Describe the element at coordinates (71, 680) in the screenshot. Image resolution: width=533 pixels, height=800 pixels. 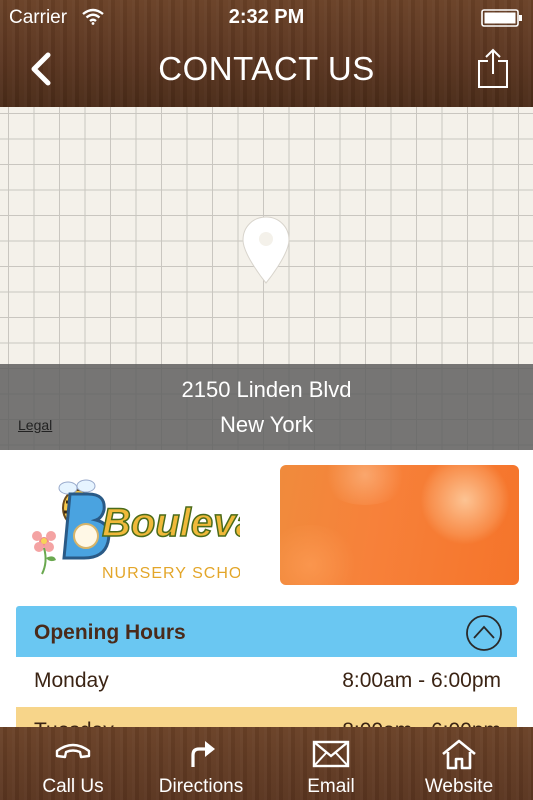
I see `hours-day: Monday` at that location.